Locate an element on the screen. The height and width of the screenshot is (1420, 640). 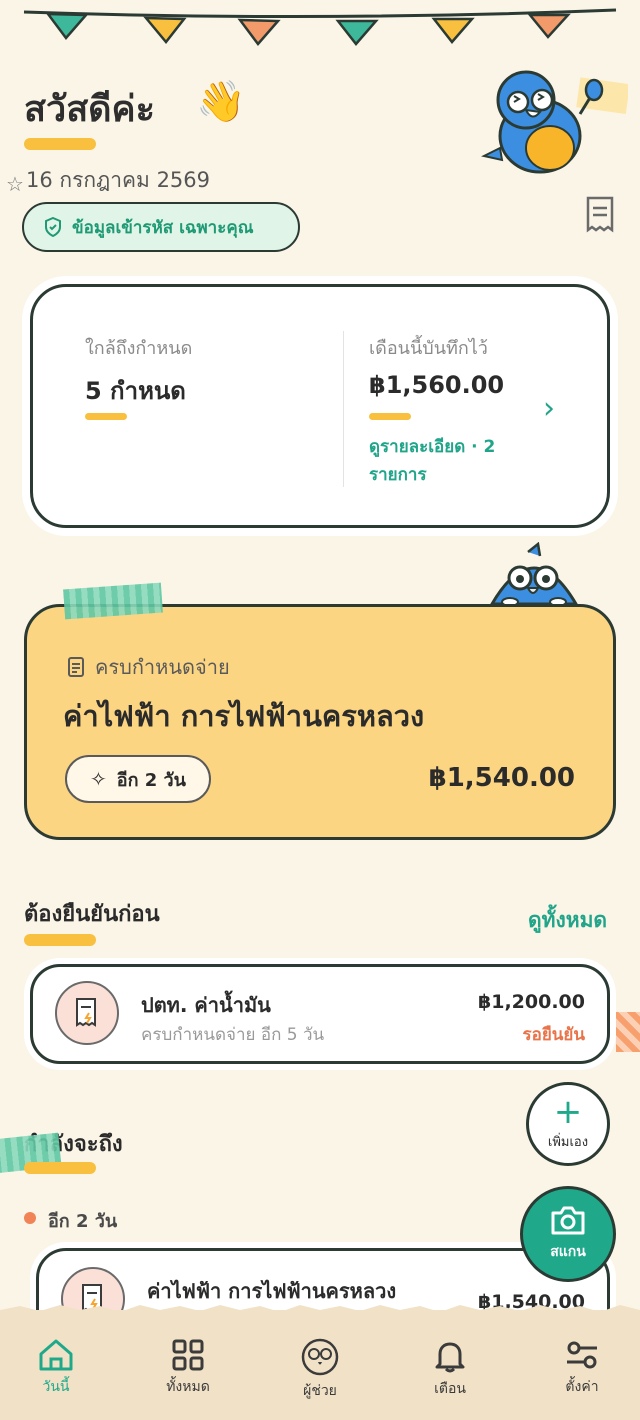
privacy-badge: ข้อมูลเข้ารหัส เฉพาะคุณ is located at coordinates (161, 227).